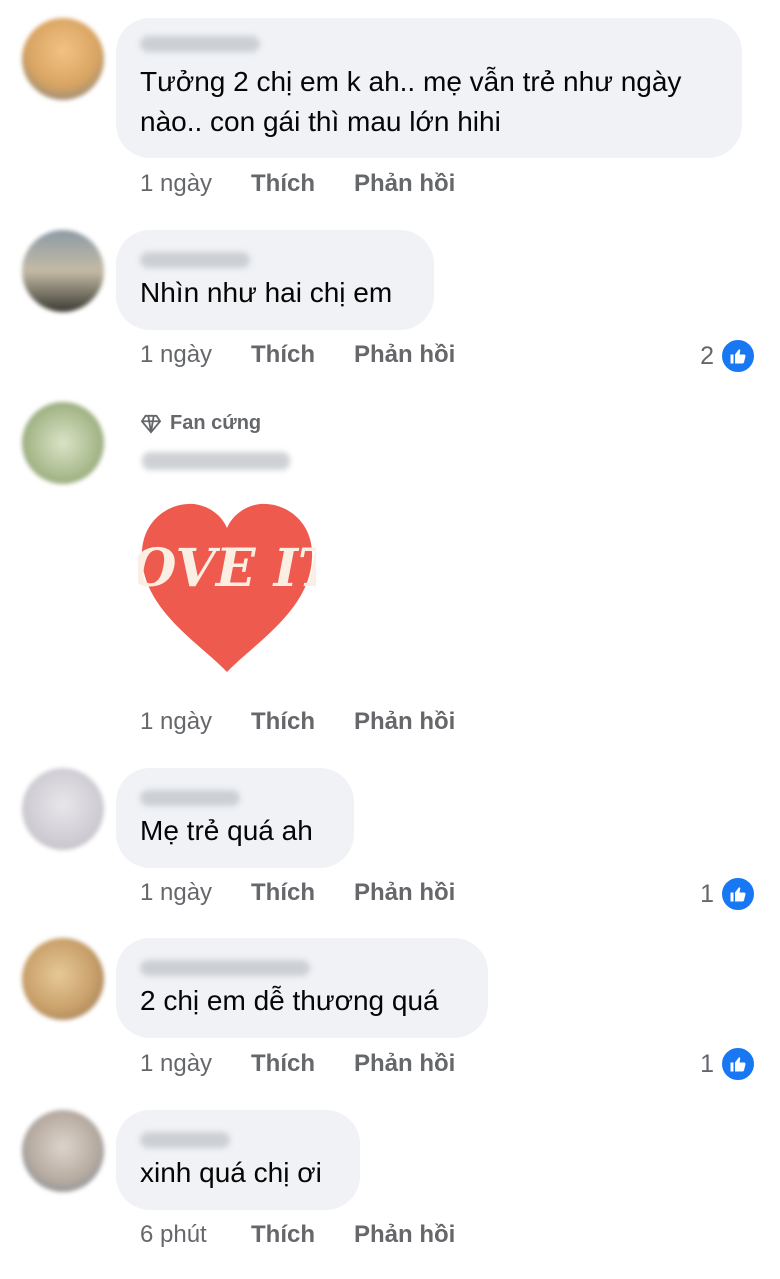  I want to click on comment-text: xinh quá chị ơi, so click(231, 1172).